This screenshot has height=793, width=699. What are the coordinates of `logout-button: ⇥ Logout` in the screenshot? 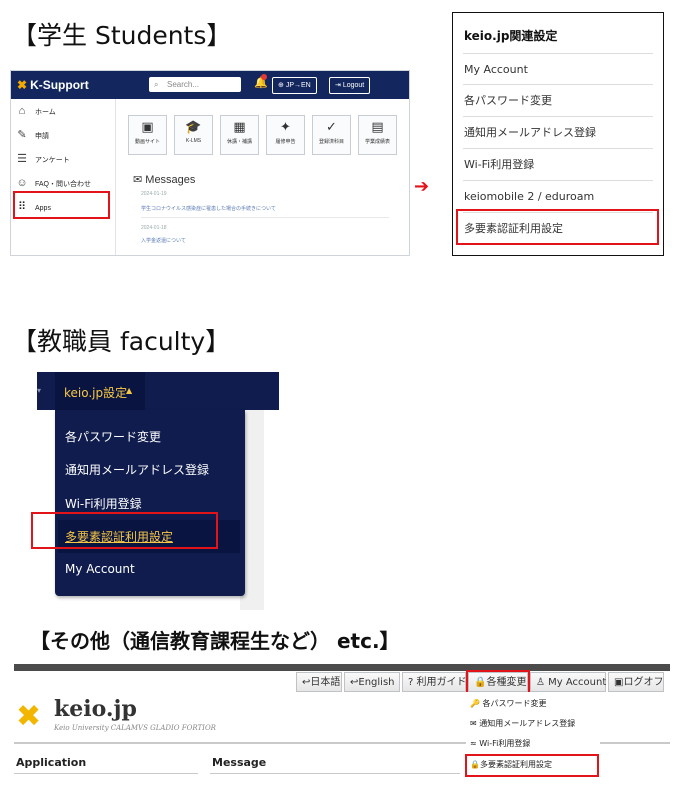 It's located at (350, 85).